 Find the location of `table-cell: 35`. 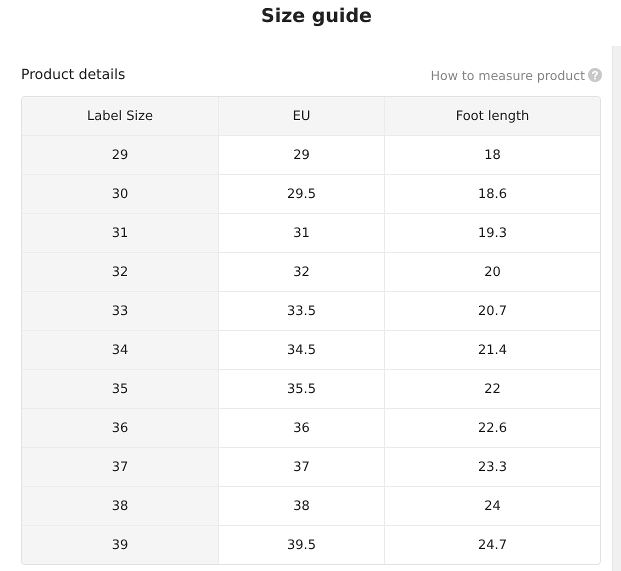

table-cell: 35 is located at coordinates (120, 389).